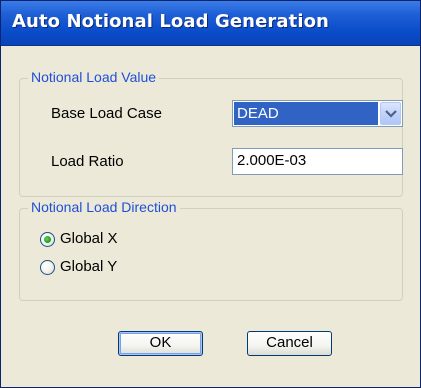 The image size is (421, 388). I want to click on base-load-case-dropdown: DEAD, so click(317, 113).